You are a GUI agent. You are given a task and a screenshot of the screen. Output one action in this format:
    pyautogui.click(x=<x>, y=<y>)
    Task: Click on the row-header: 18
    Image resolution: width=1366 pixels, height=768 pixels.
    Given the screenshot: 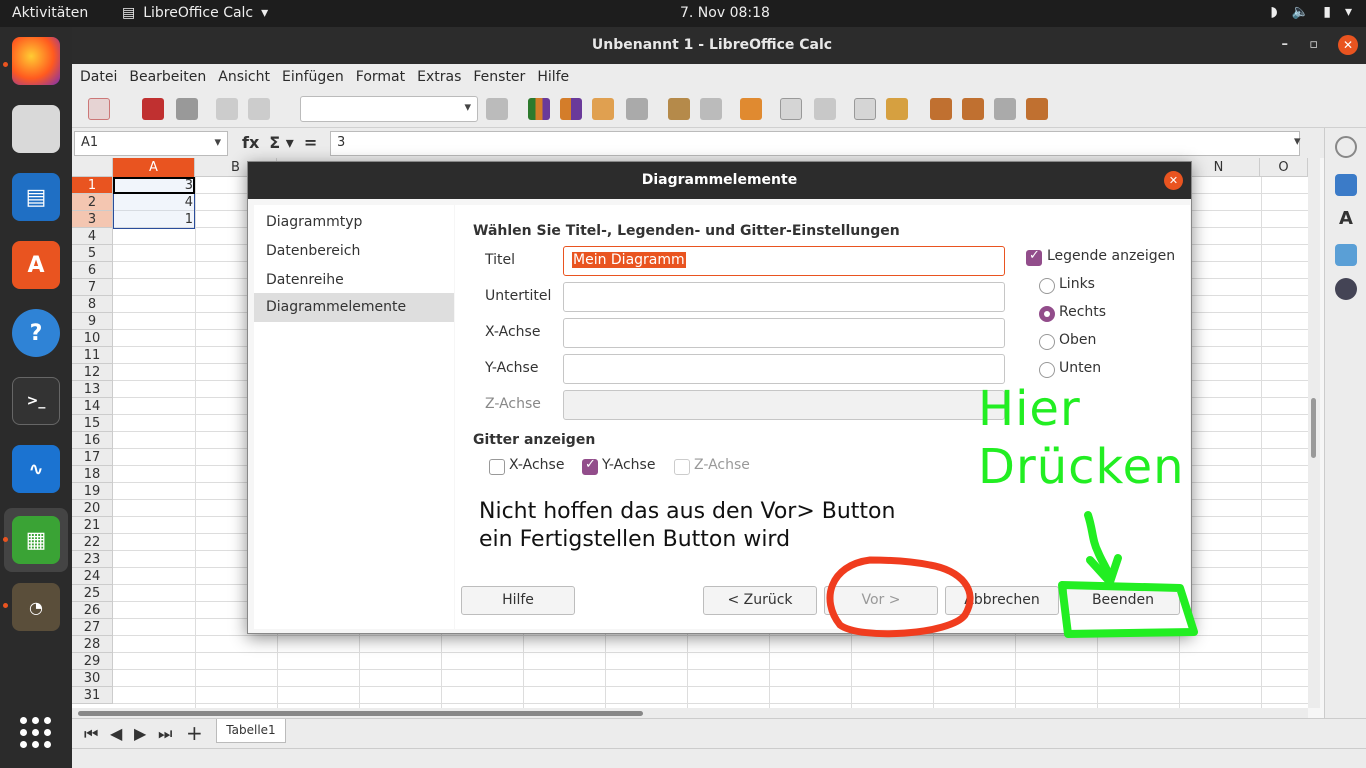 What is the action you would take?
    pyautogui.click(x=92, y=474)
    